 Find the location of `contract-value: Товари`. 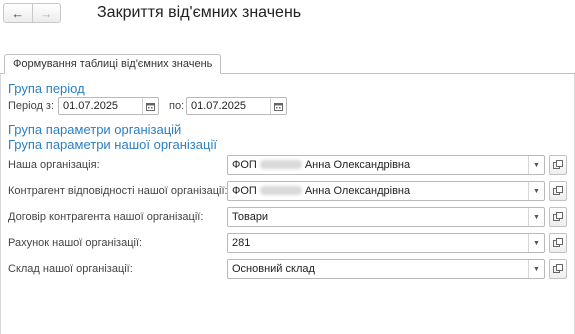

contract-value: Товари is located at coordinates (250, 217).